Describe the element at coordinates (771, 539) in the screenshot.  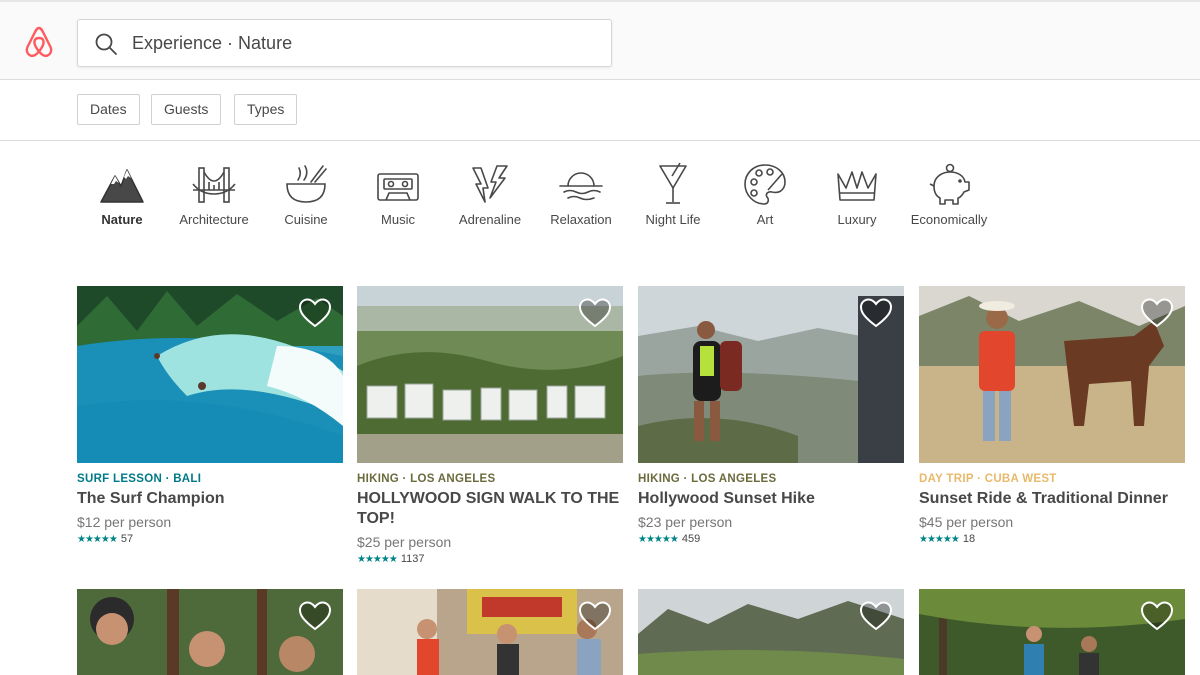
I see `experience-rating: ★★★★★ 459` at that location.